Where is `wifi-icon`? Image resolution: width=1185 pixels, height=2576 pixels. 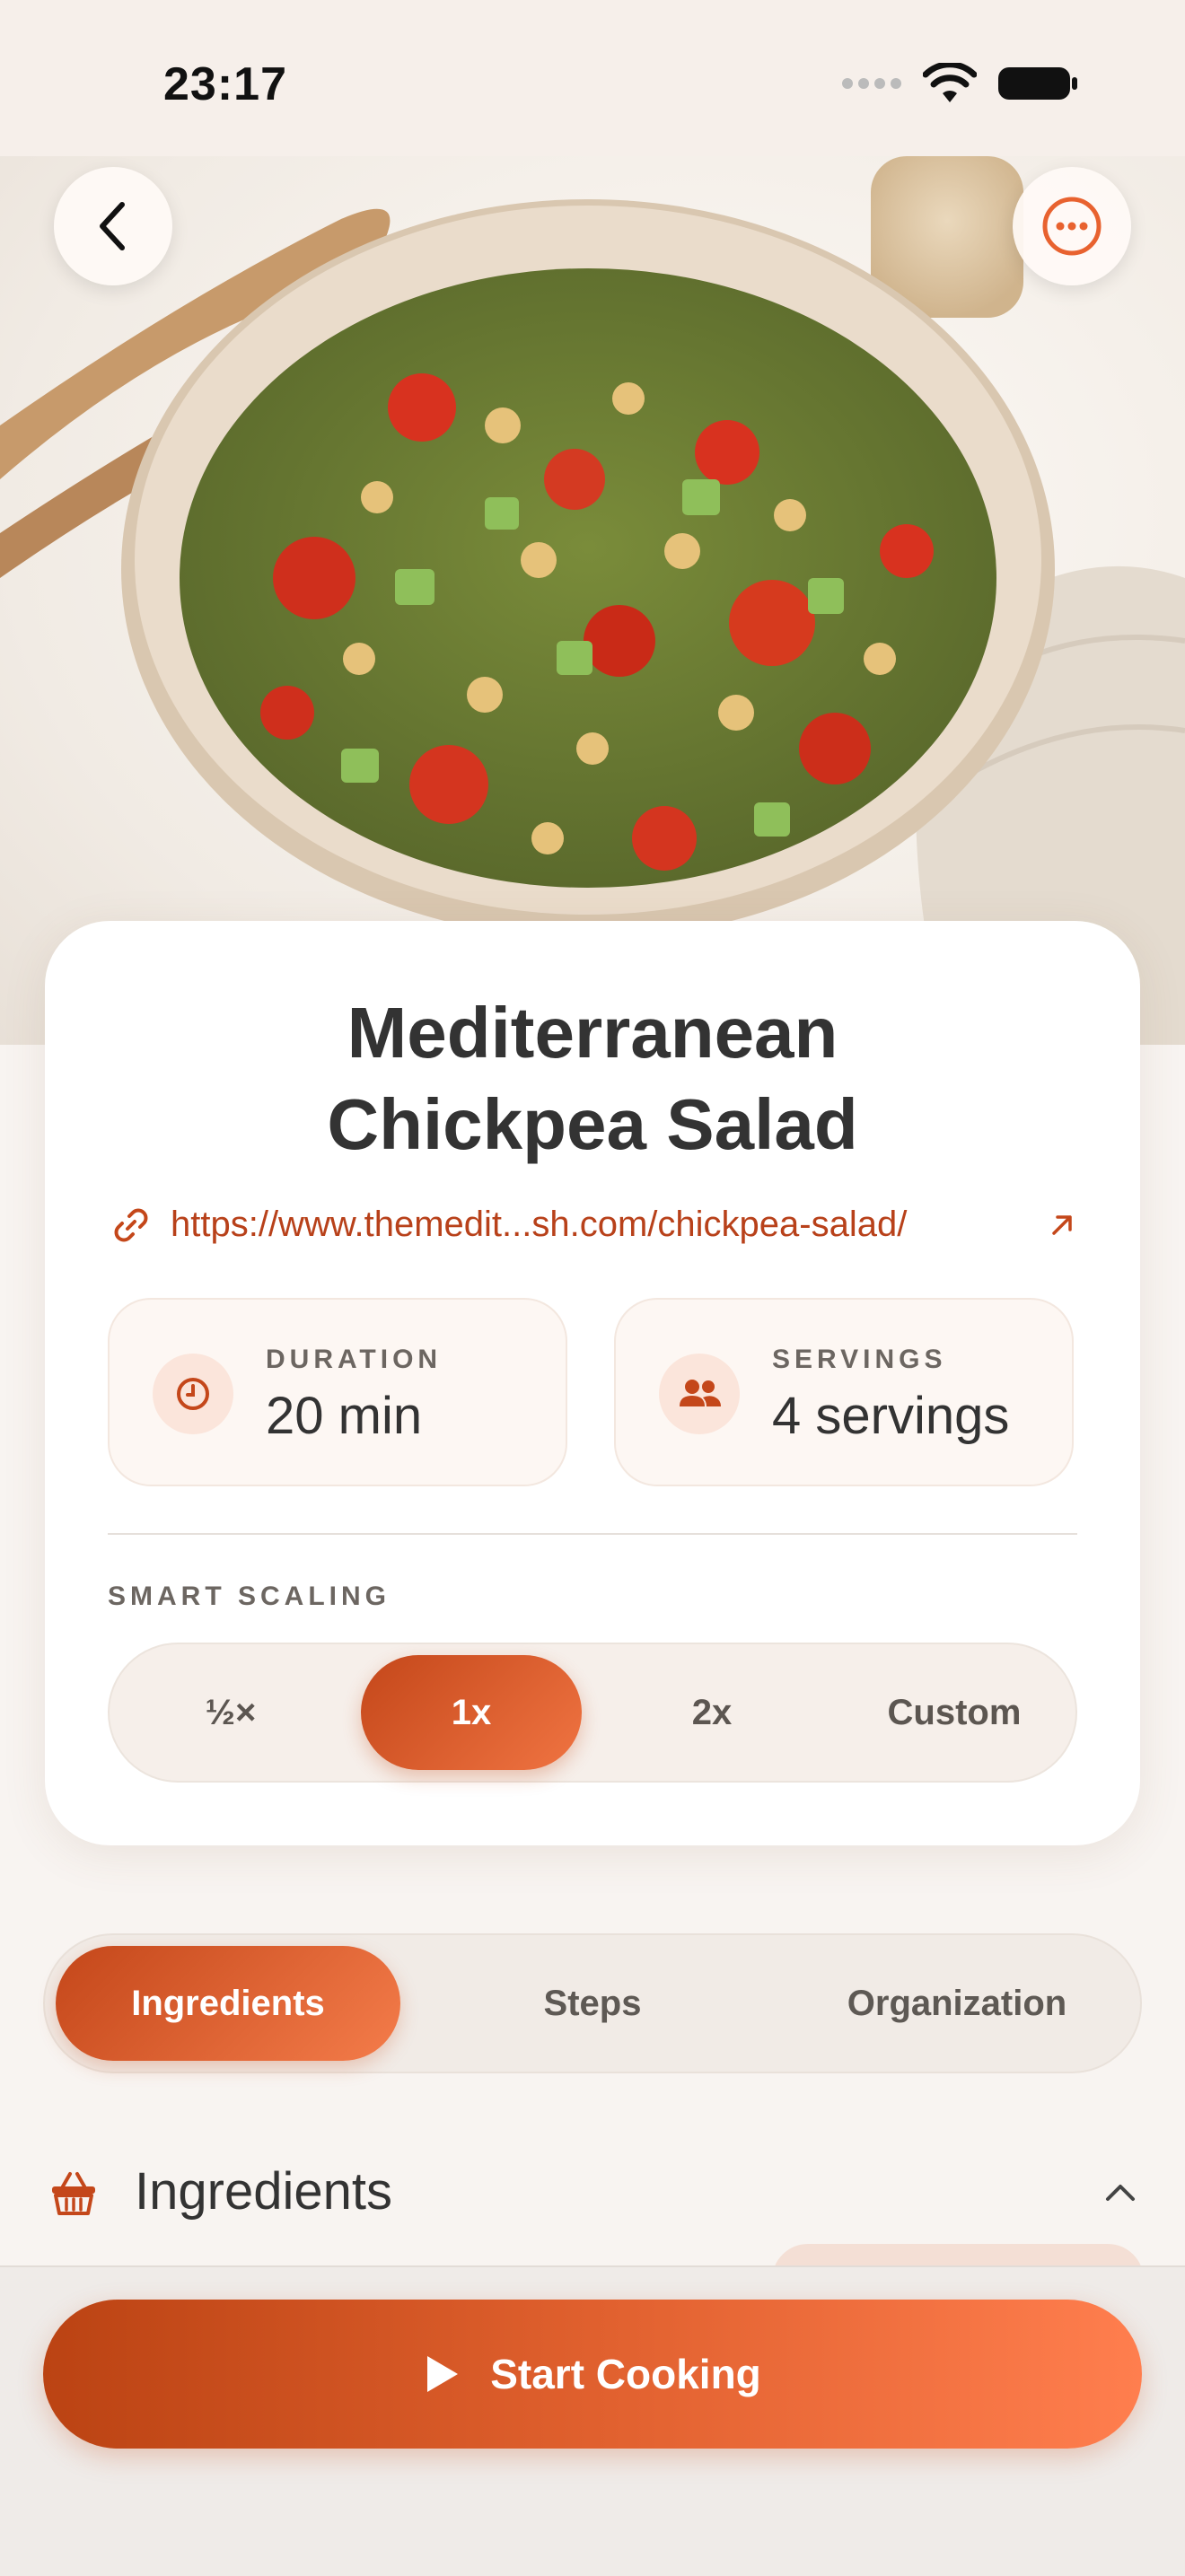 wifi-icon is located at coordinates (950, 82).